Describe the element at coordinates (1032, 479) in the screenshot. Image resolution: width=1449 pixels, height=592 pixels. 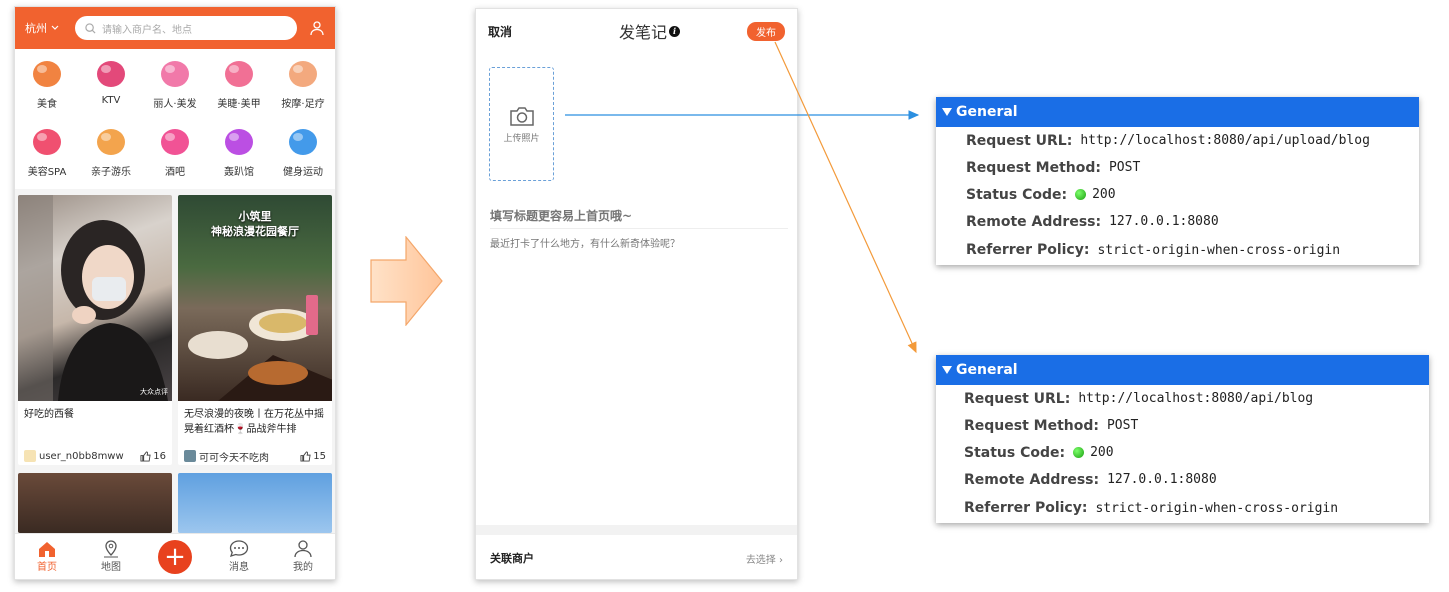
I see `remote-address-key: Remote Address:` at that location.